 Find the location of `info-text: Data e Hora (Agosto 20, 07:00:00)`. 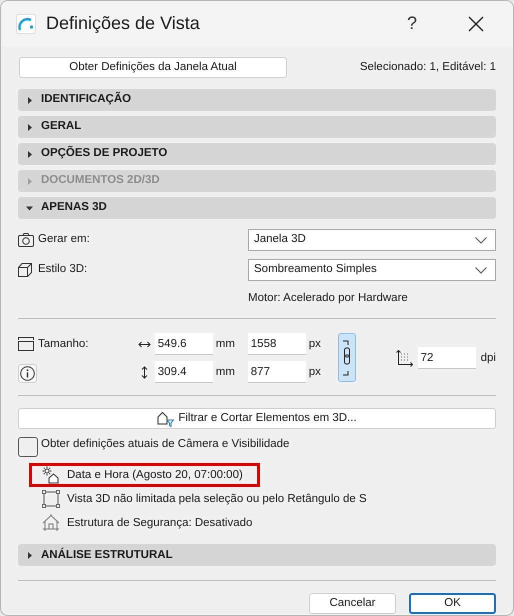

info-text: Data e Hora (Agosto 20, 07:00:00) is located at coordinates (155, 475).